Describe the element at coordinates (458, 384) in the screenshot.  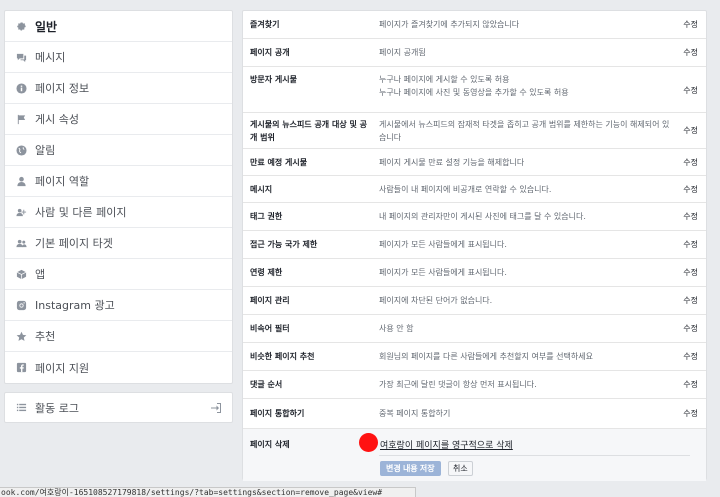
I see `setting-description: 가장 최근에 달린 댓글이 항상 먼저 표시됩니다.` at that location.